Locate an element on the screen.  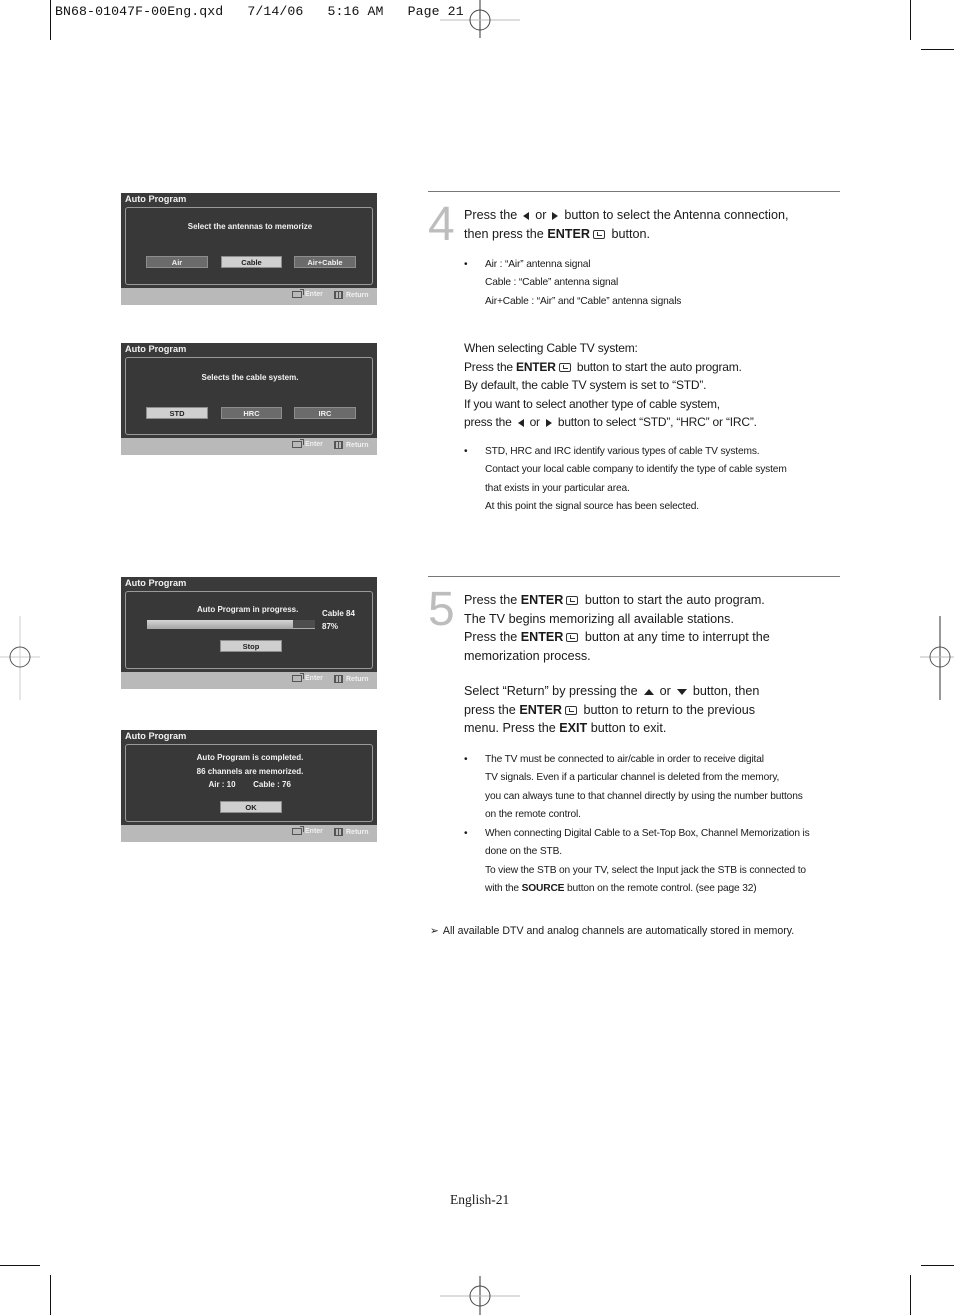
channels-memorized: 86 channels are memorized. is located at coordinates (250, 771).